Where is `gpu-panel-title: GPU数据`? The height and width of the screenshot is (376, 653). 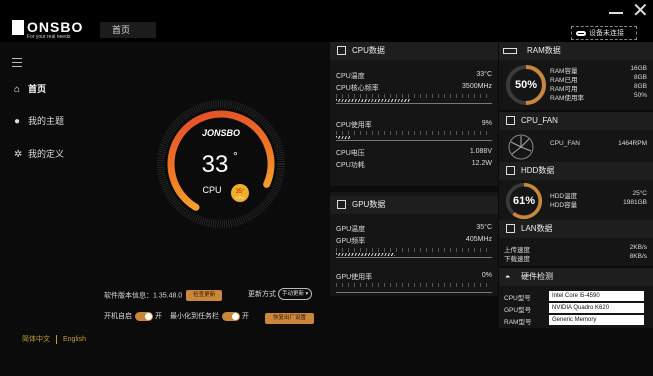
gpu-panel-title: GPU数据 is located at coordinates (369, 204).